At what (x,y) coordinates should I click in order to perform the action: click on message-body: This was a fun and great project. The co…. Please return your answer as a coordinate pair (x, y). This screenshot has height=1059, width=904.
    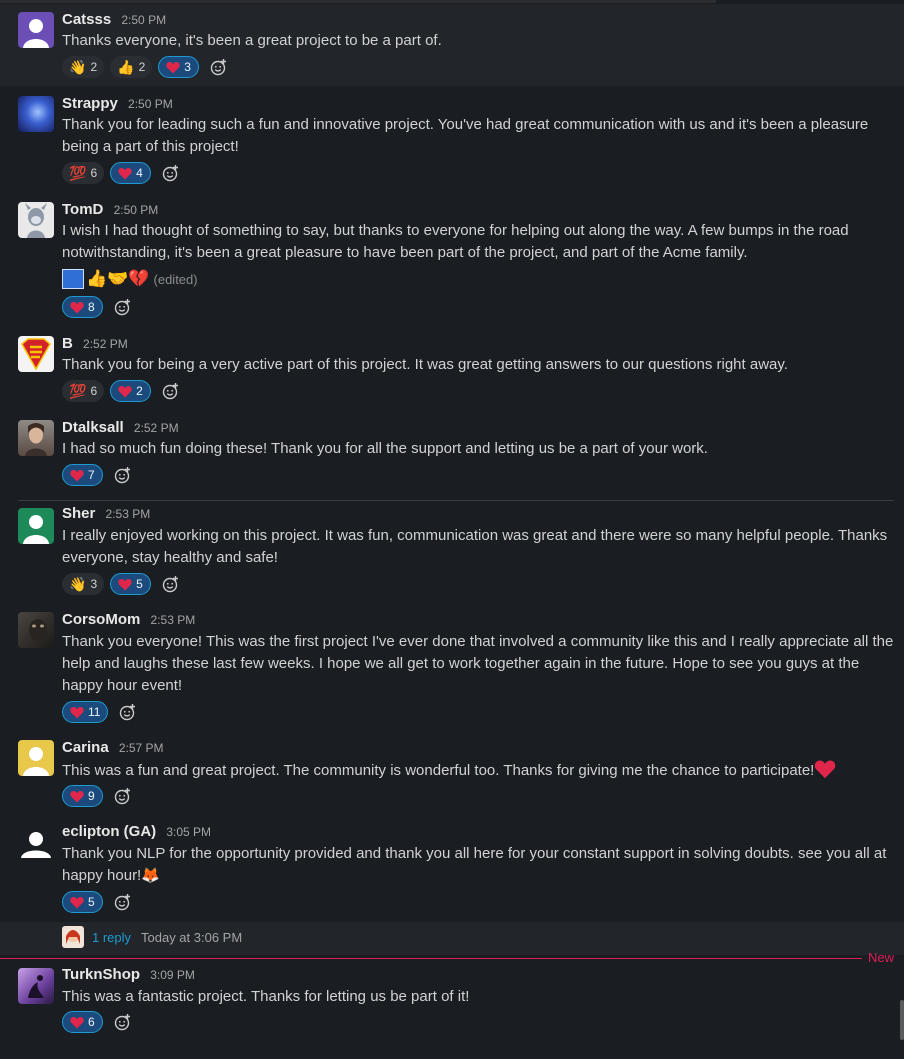
    Looking at the image, I should click on (438, 770).